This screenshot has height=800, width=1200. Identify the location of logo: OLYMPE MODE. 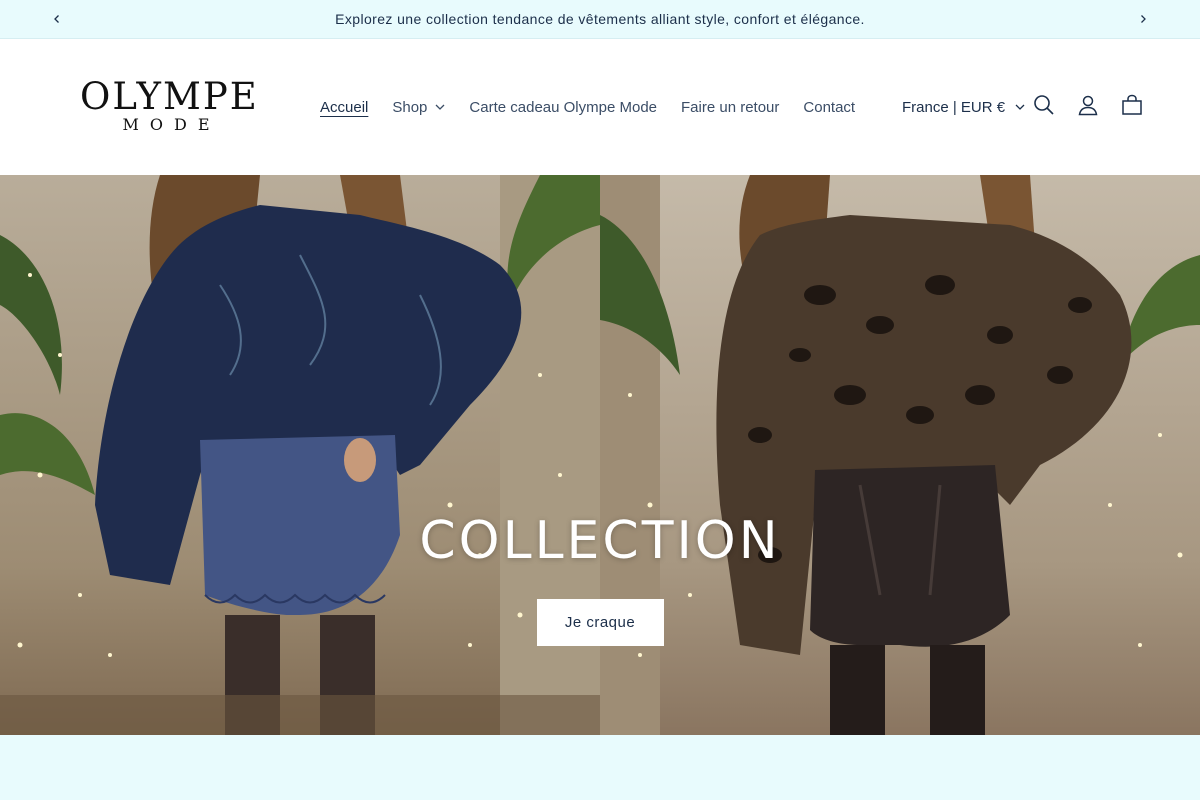
(169, 106).